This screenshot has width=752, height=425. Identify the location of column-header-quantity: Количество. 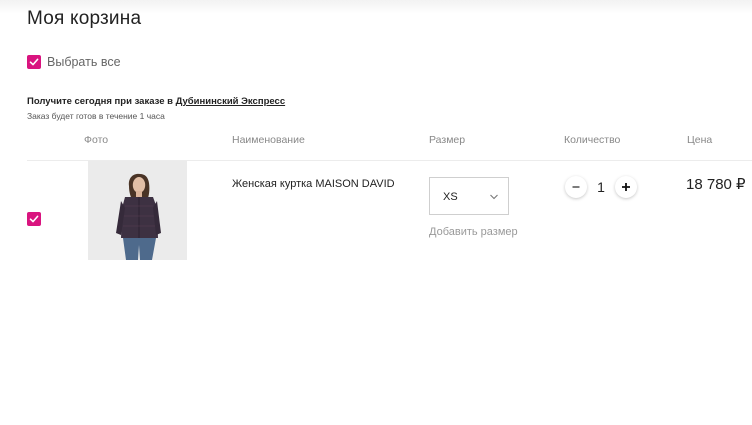
(592, 140).